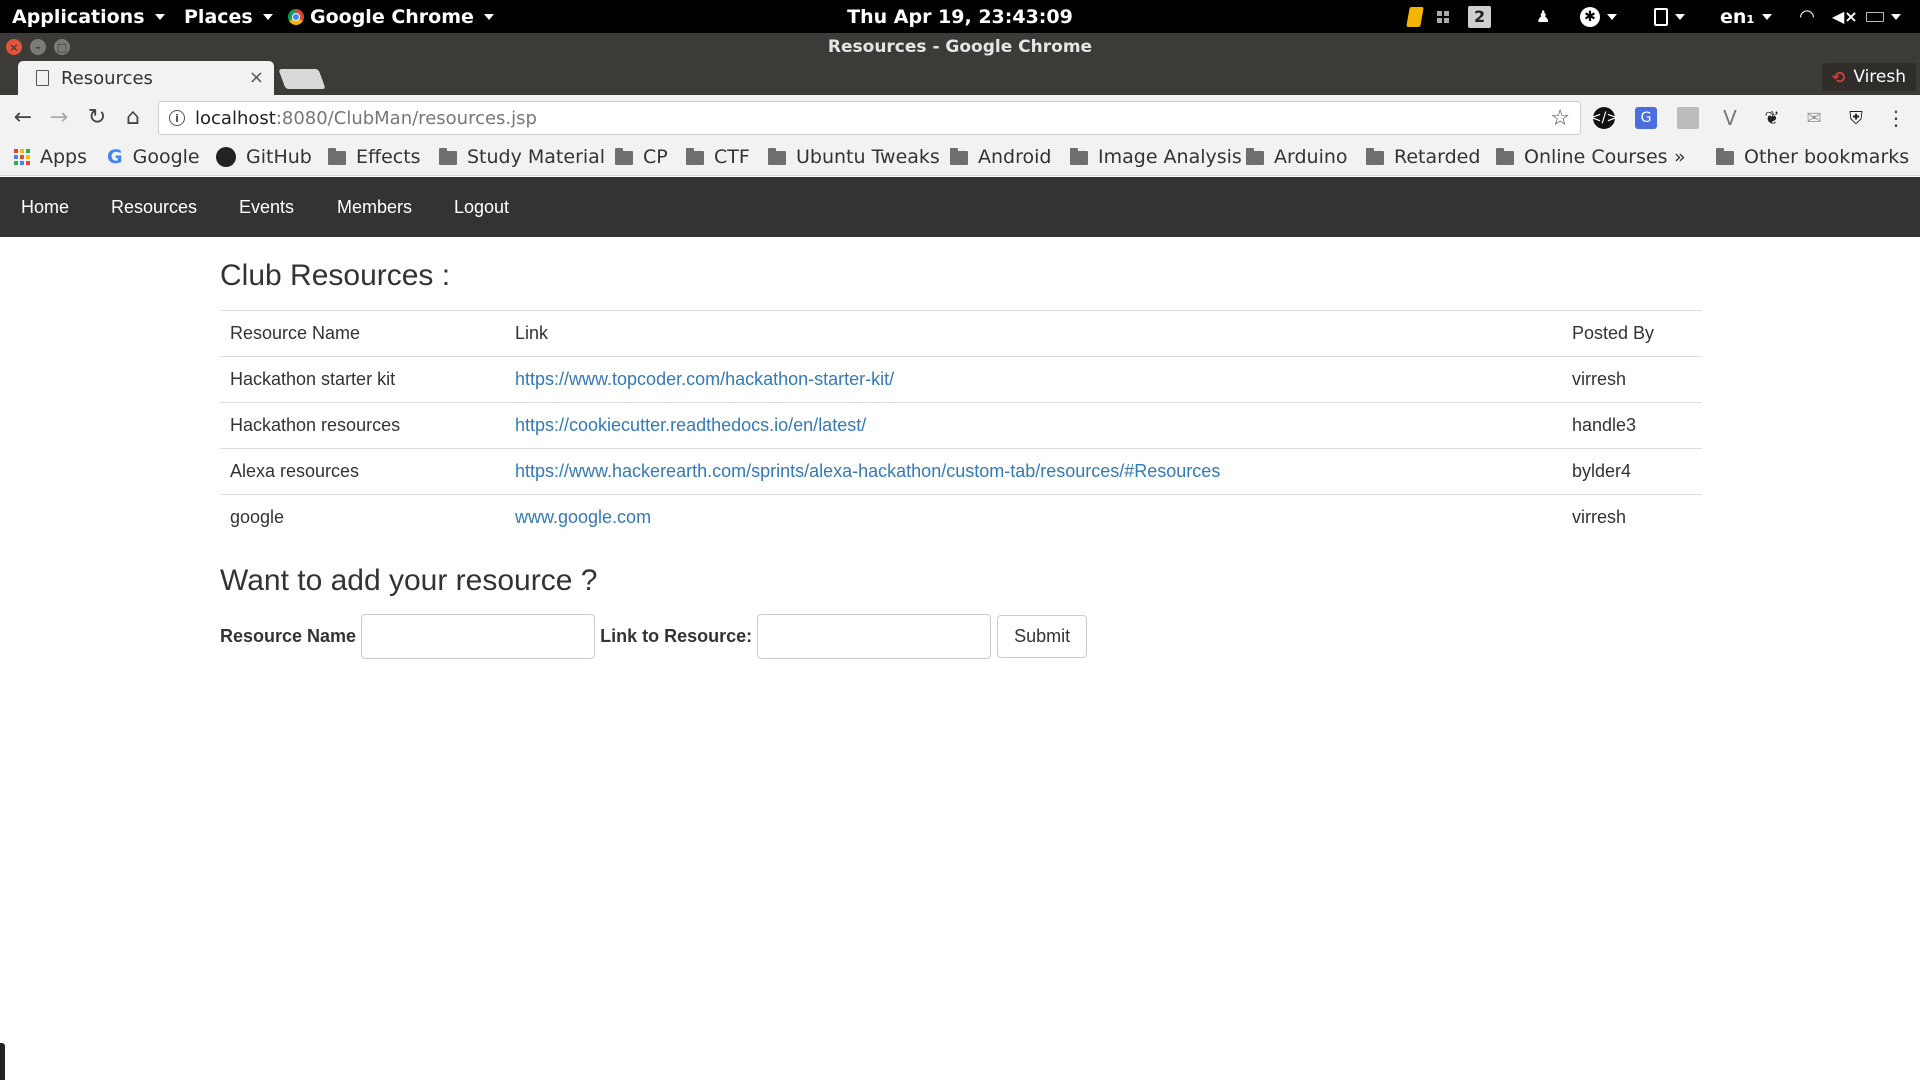 The height and width of the screenshot is (1080, 1920). Describe the element at coordinates (1000, 157) in the screenshot. I see `bookmark-folder-android: Android` at that location.